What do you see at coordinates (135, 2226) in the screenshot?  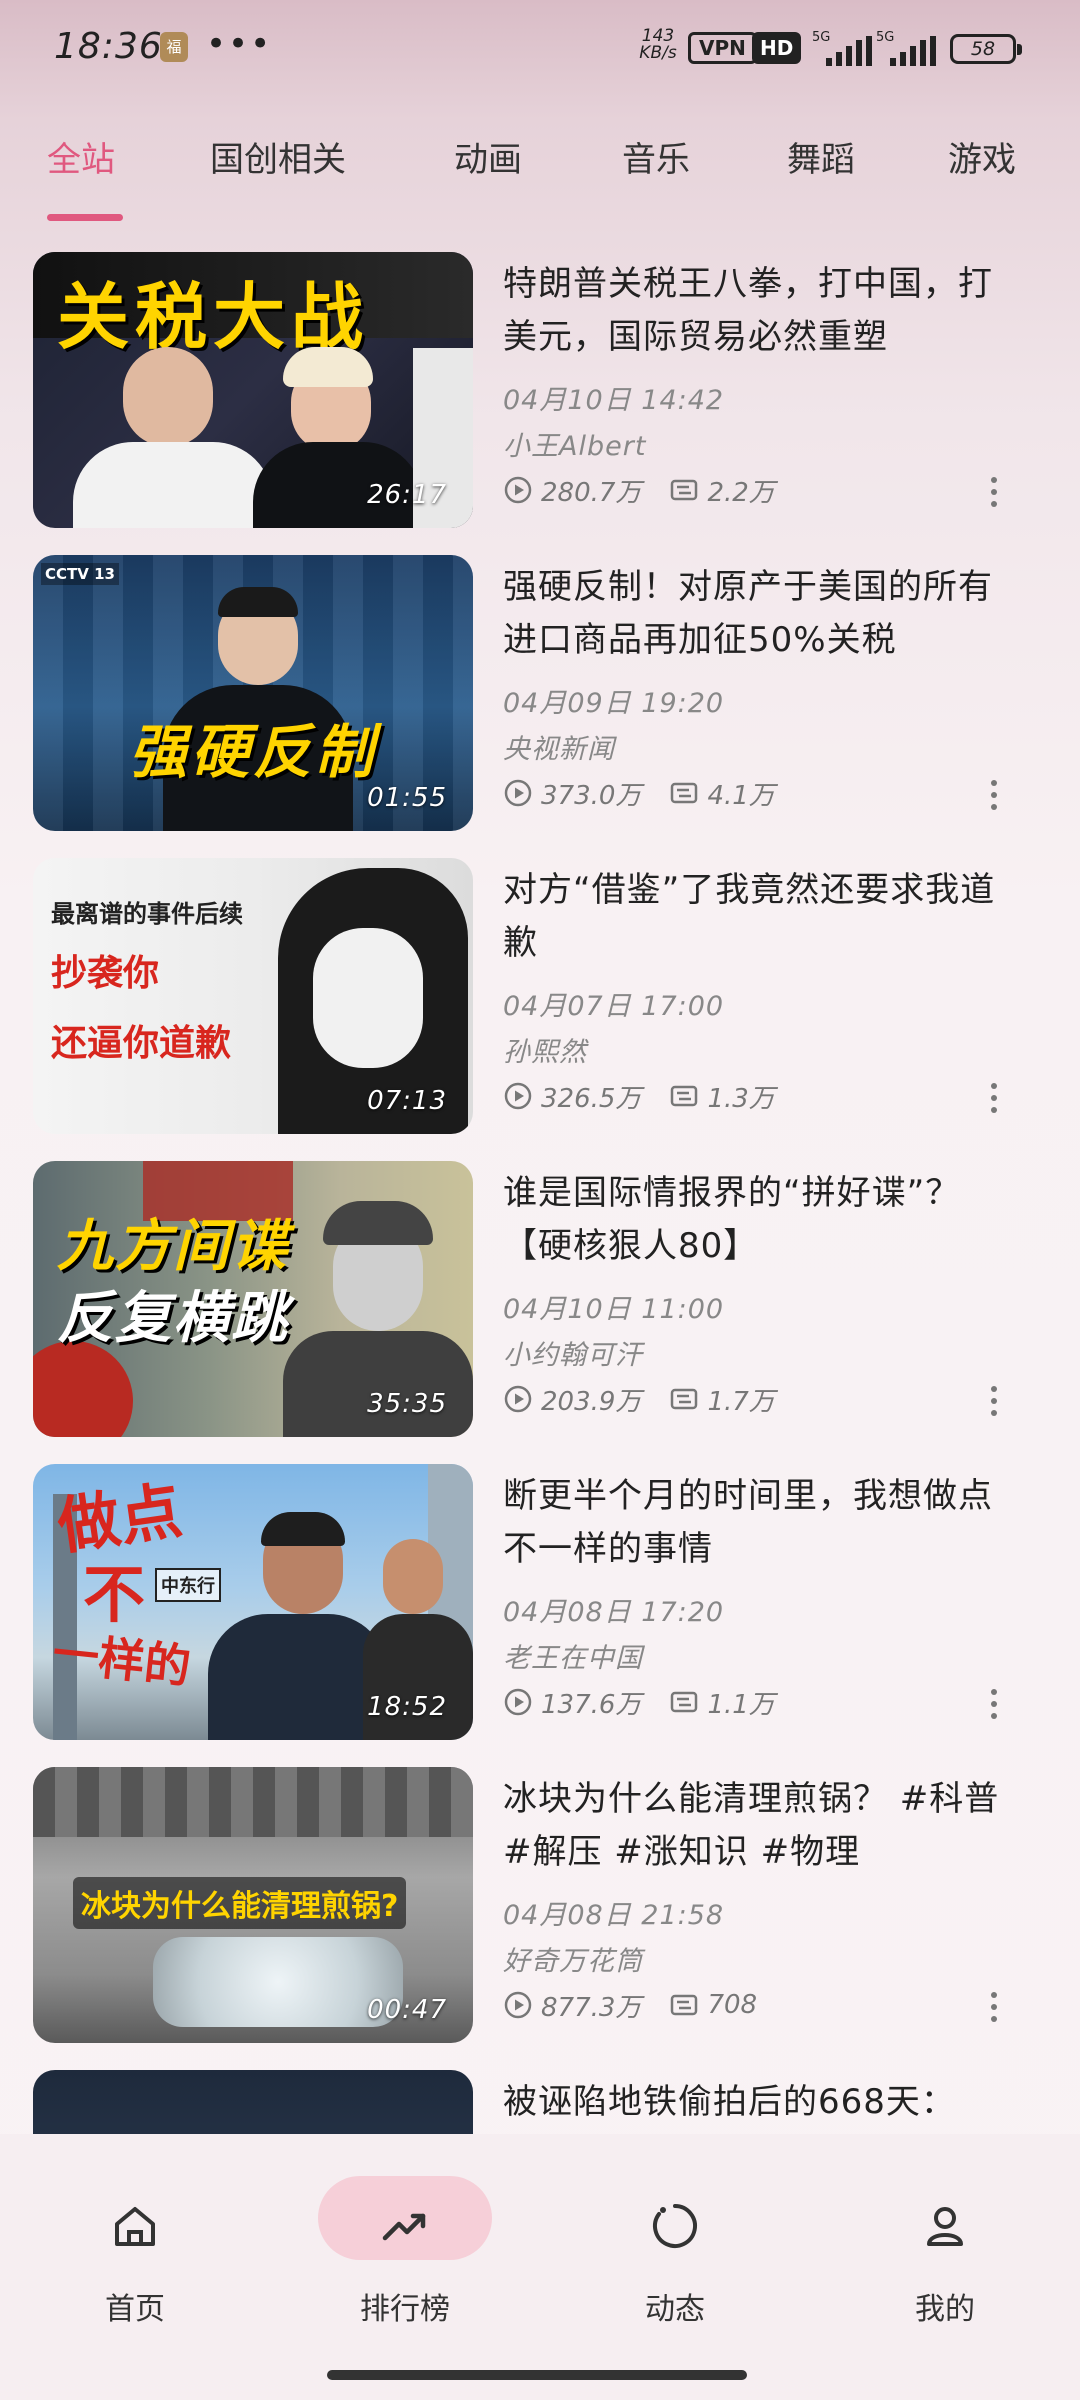 I see `home-icon` at bounding box center [135, 2226].